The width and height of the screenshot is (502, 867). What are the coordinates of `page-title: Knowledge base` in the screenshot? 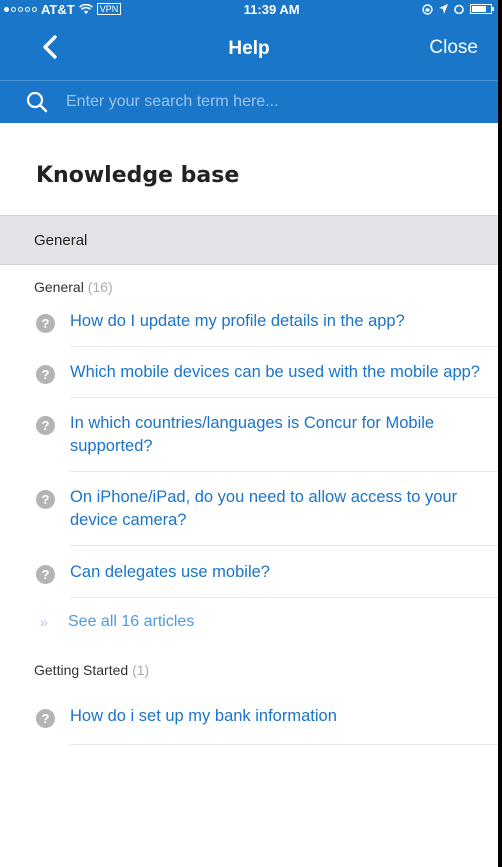 It's located at (138, 175).